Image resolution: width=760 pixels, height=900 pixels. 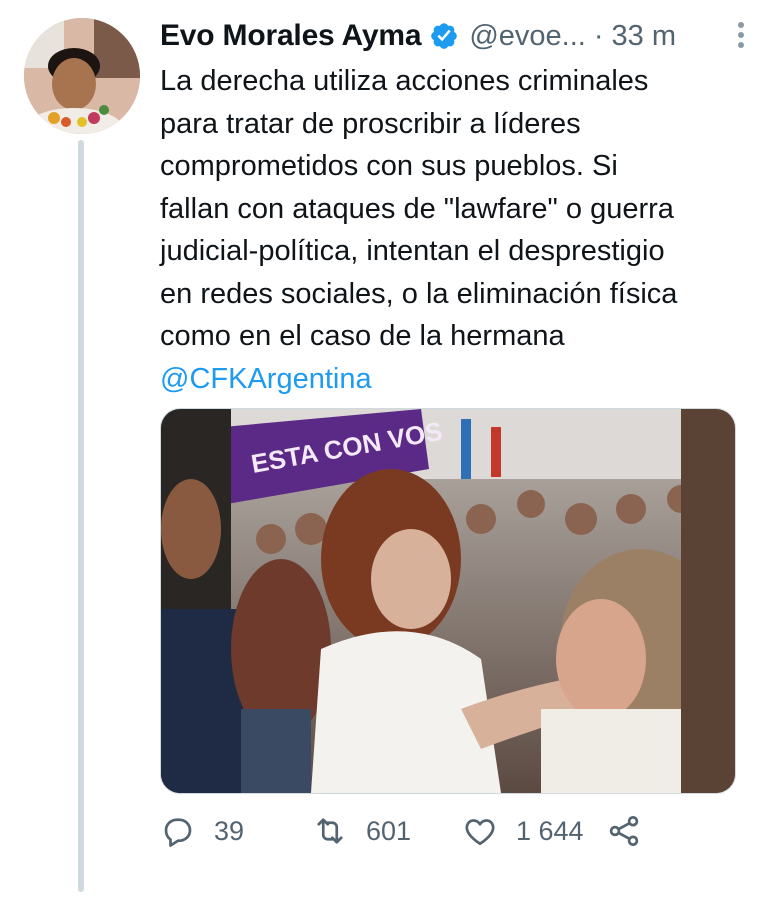 I want to click on retweet-button: 601, so click(x=361, y=831).